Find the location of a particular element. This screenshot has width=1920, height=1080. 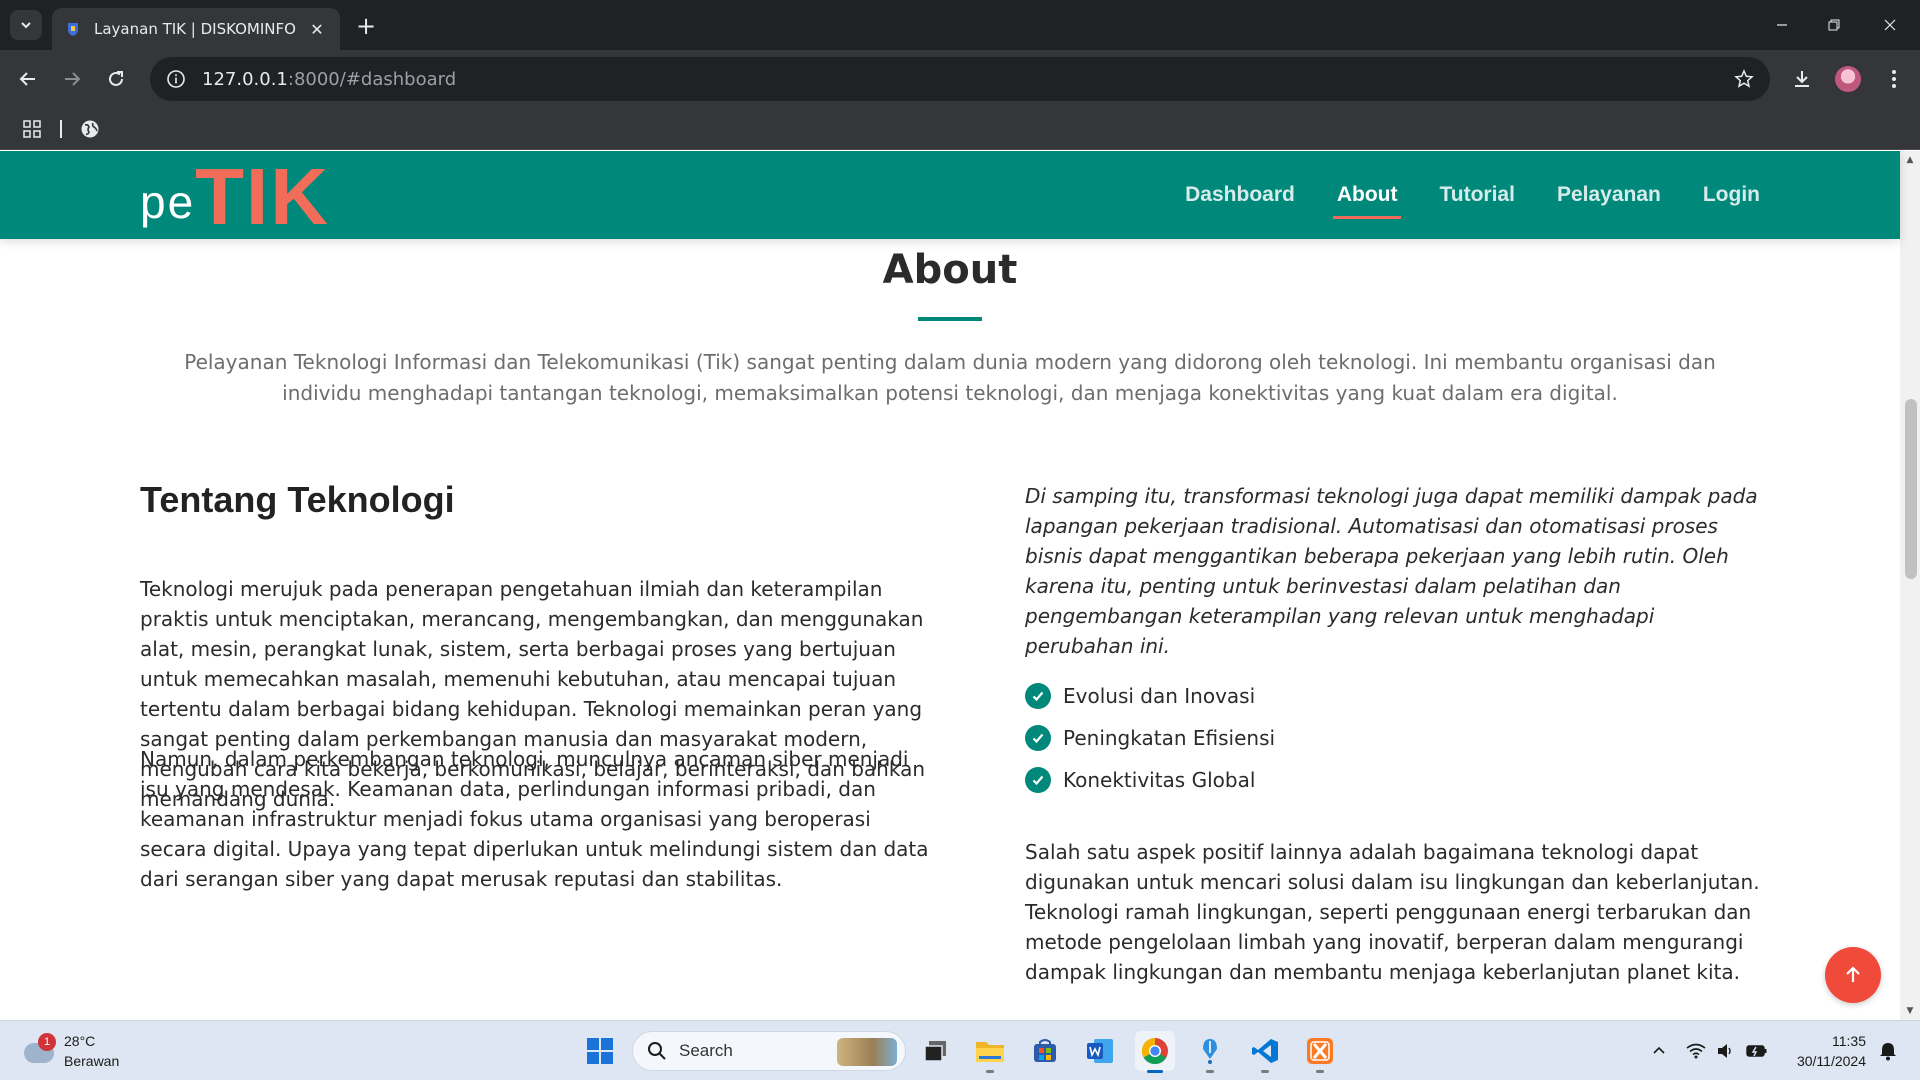

browser-tab-active: Layanan TIK | DISKOMINFO ✕ is located at coordinates (196, 29).